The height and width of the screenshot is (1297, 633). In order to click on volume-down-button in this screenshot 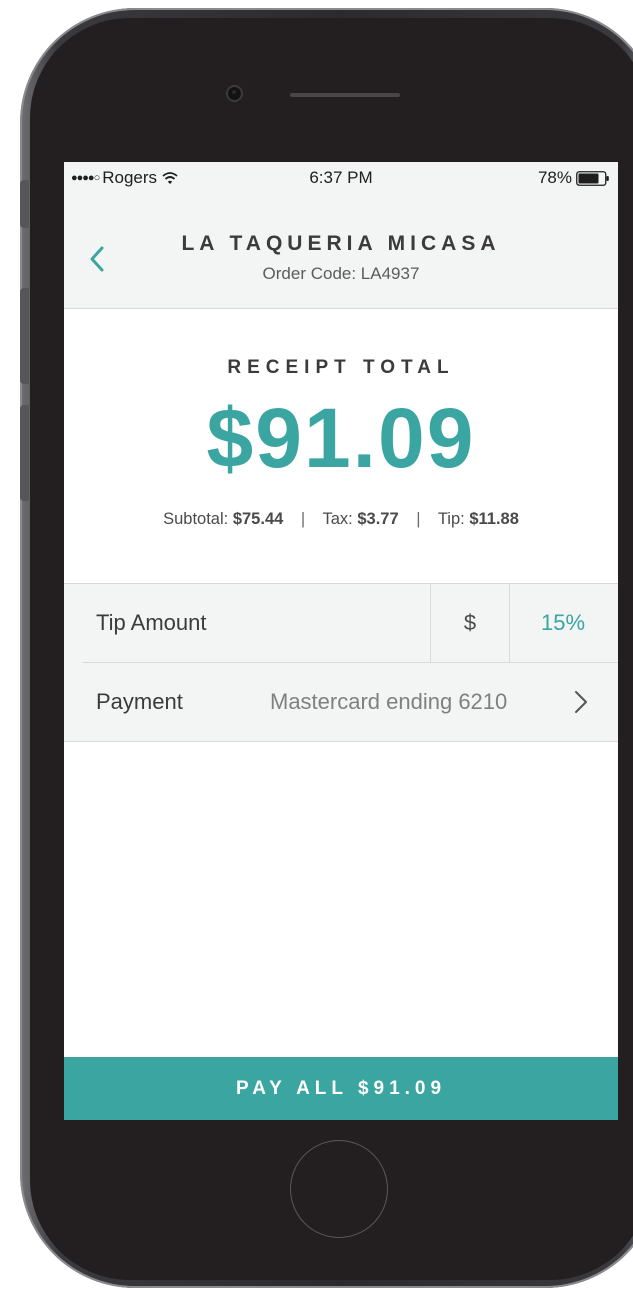, I will do `click(24, 453)`.